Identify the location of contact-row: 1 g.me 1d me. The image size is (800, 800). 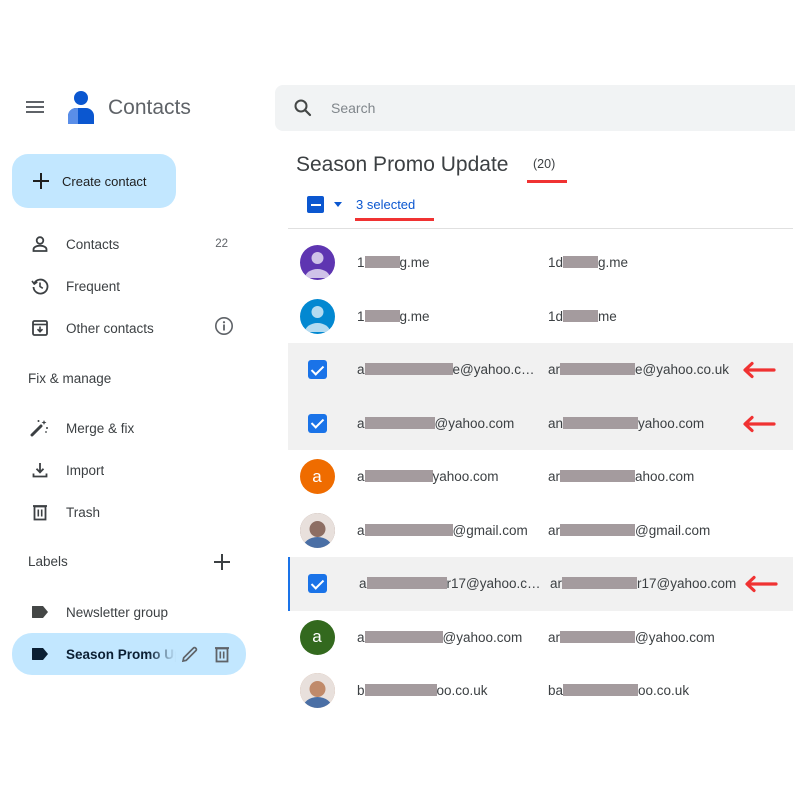
(540, 317).